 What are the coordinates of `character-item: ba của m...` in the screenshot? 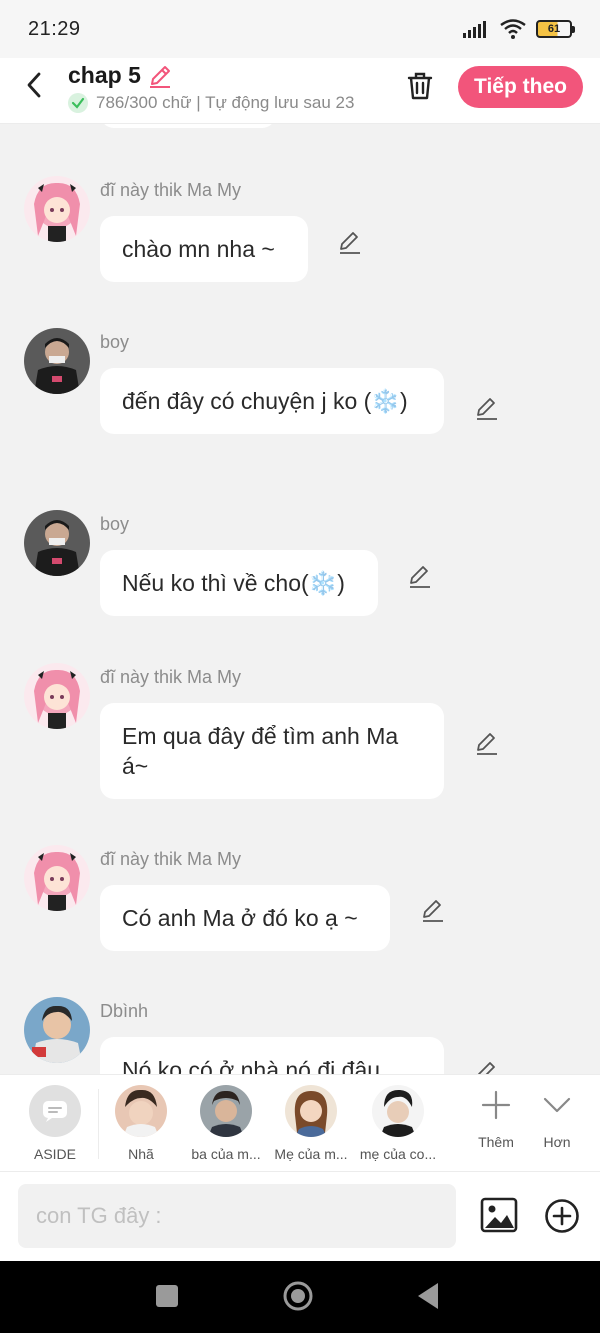 It's located at (226, 1123).